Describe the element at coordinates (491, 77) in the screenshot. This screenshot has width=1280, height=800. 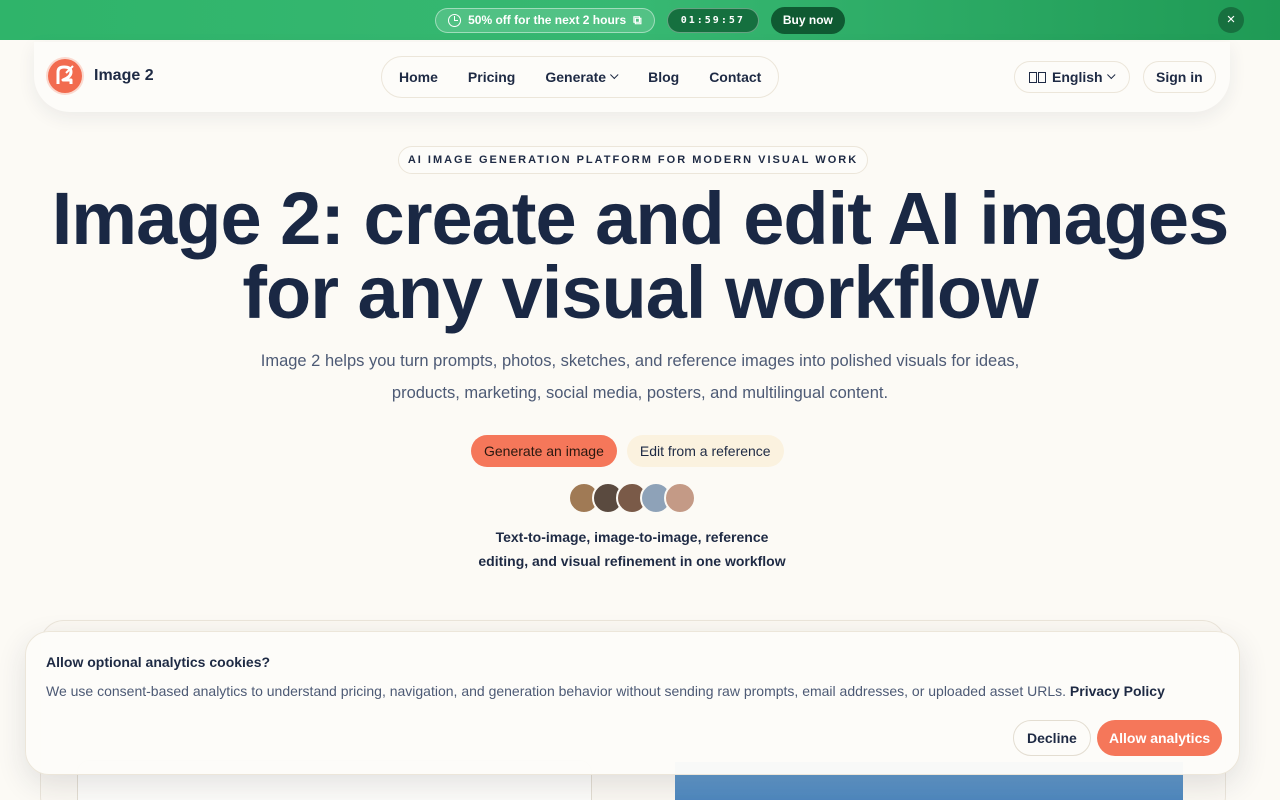
I see `nav-pricing: Pricing` at that location.